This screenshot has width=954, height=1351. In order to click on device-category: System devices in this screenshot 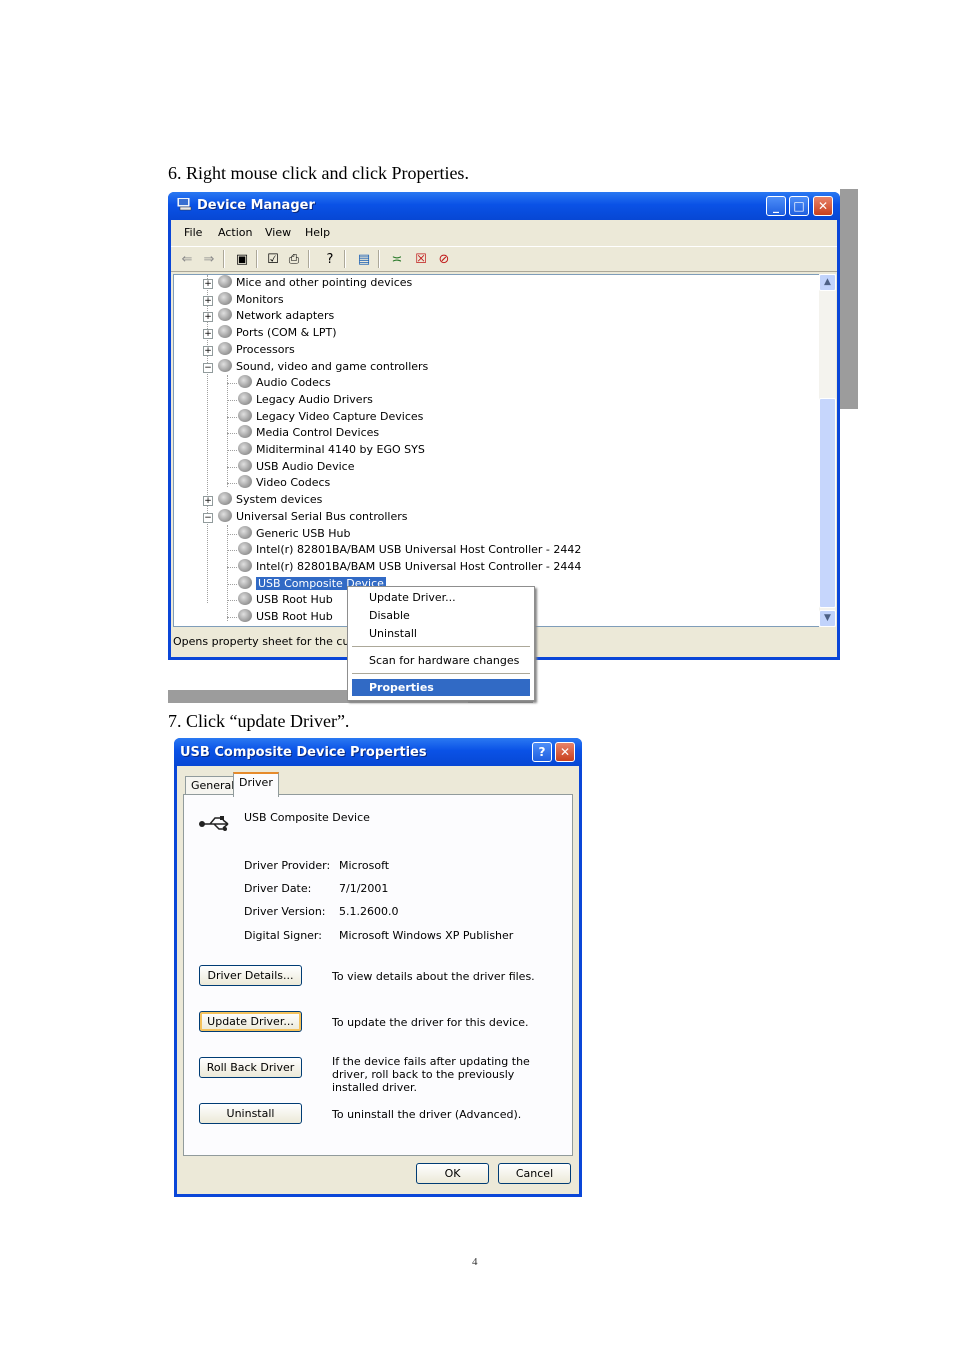, I will do `click(270, 500)`.